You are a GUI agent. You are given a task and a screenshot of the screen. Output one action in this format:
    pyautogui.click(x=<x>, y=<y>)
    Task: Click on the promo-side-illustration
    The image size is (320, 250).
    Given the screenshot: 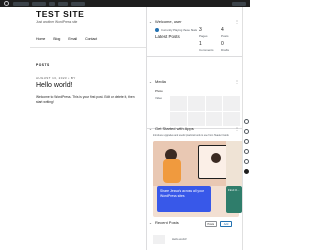 What is the action you would take?
    pyautogui.click(x=234, y=163)
    